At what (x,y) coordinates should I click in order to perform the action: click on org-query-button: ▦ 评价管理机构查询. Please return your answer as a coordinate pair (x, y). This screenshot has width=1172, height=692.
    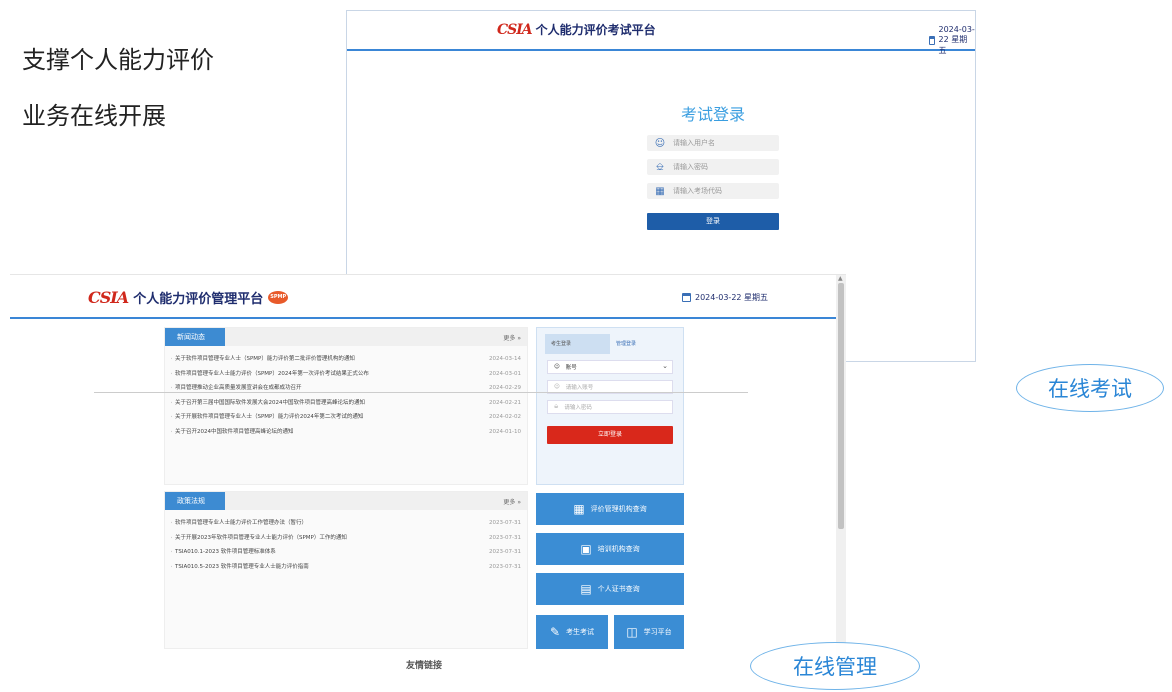
    Looking at the image, I should click on (610, 509).